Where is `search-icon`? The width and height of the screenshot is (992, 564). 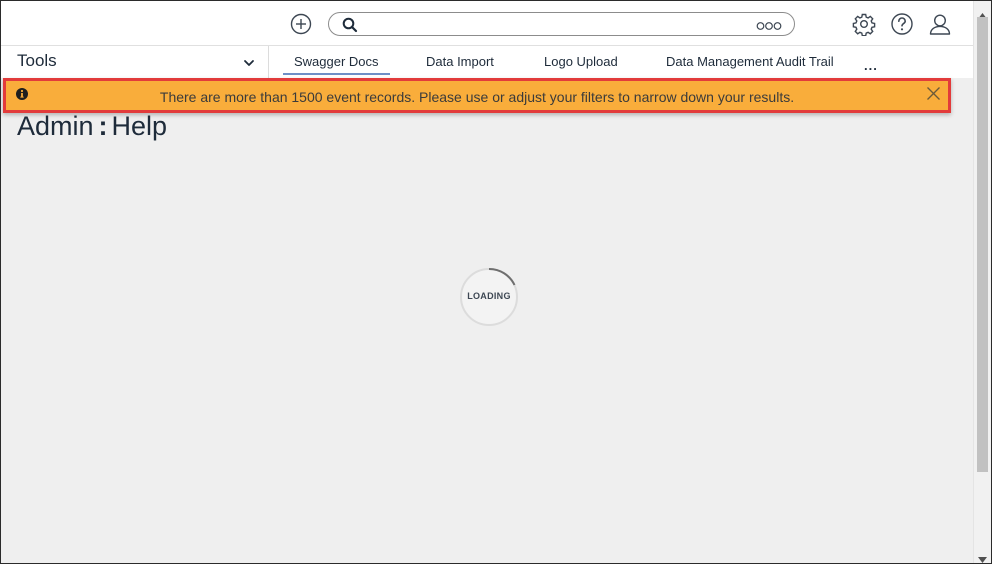 search-icon is located at coordinates (350, 25).